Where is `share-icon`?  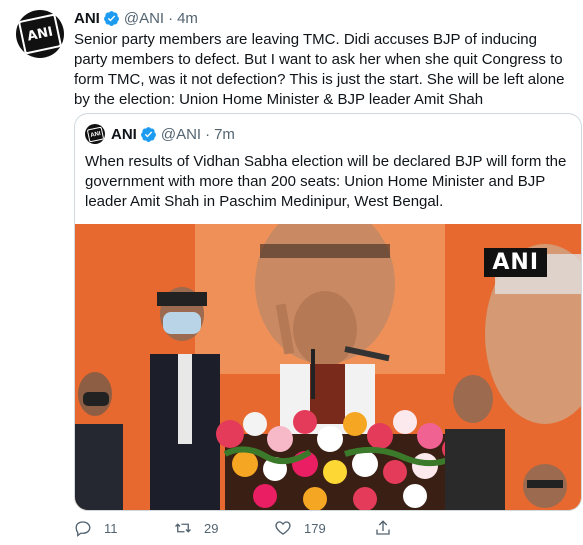
share-icon is located at coordinates (383, 527).